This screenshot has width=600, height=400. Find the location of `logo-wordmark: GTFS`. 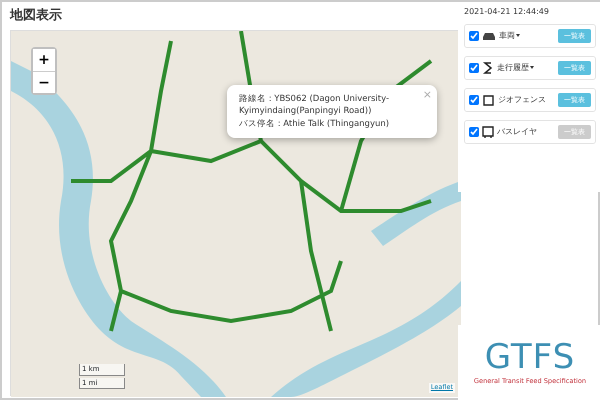

logo-wordmark: GTFS is located at coordinates (530, 357).